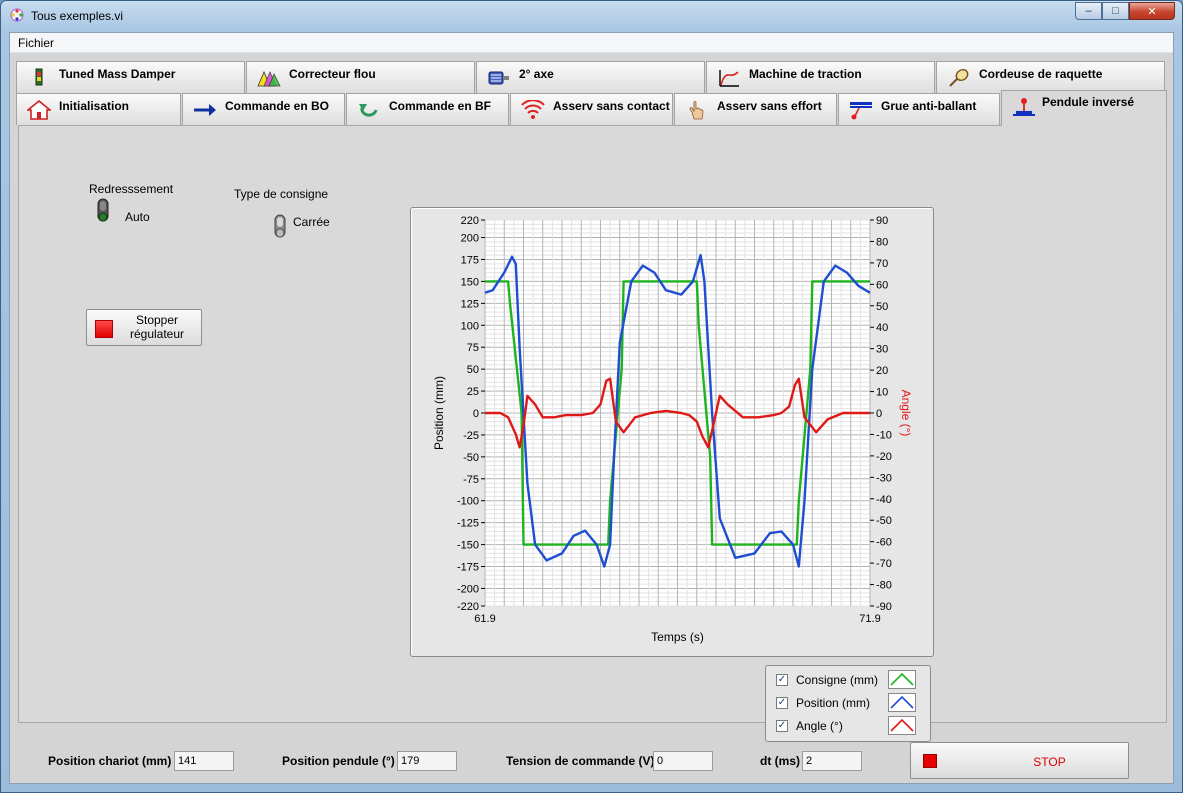 The width and height of the screenshot is (1183, 793). I want to click on tab-commande-bo: Commande en BO, so click(263, 109).